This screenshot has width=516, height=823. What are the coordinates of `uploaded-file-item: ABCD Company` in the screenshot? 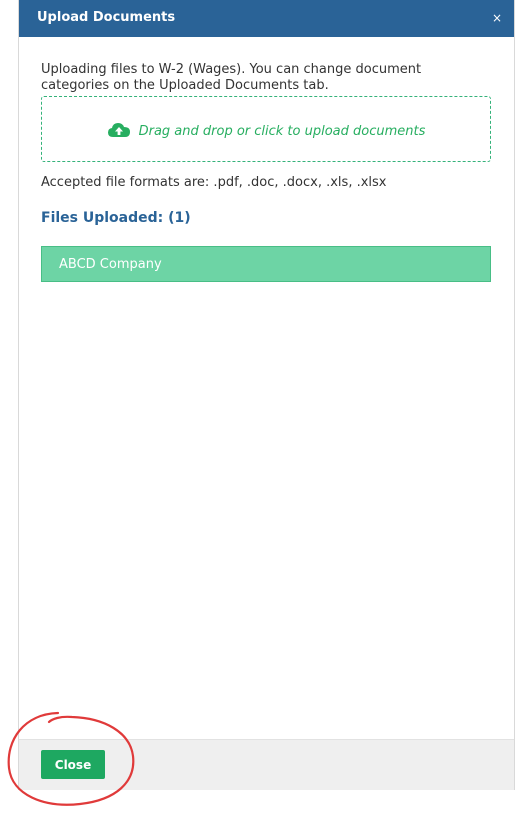 It's located at (266, 264).